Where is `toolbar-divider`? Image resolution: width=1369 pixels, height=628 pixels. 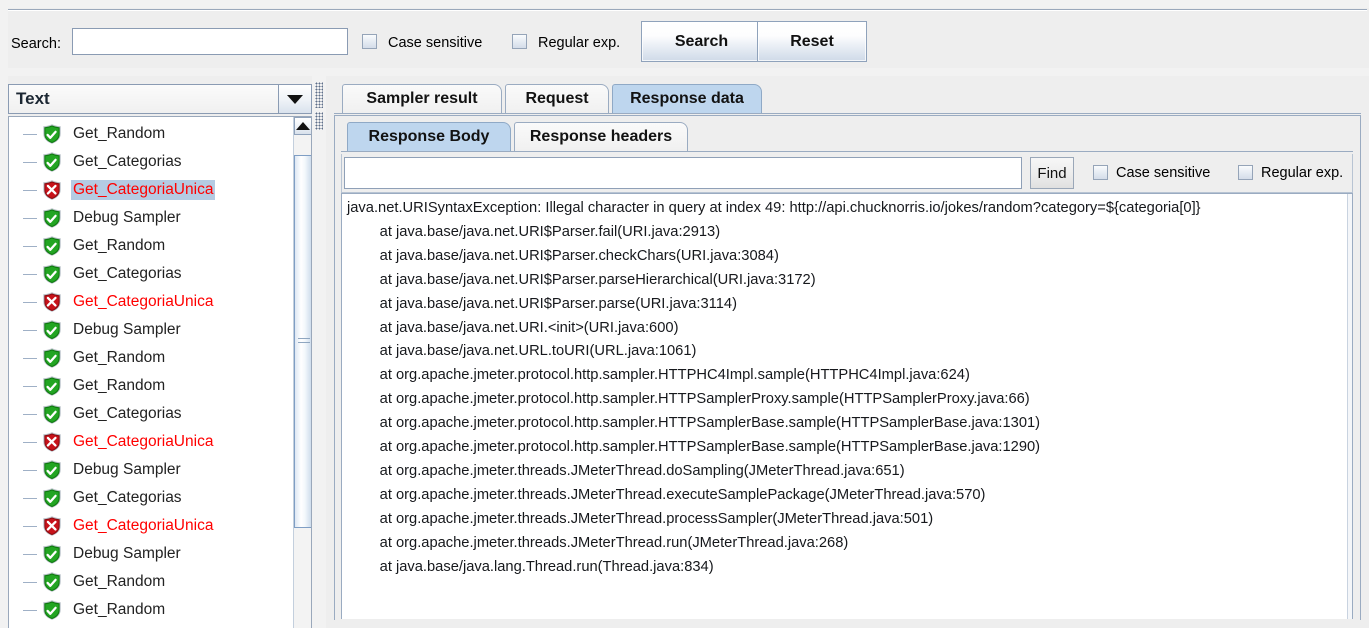 toolbar-divider is located at coordinates (687, 10).